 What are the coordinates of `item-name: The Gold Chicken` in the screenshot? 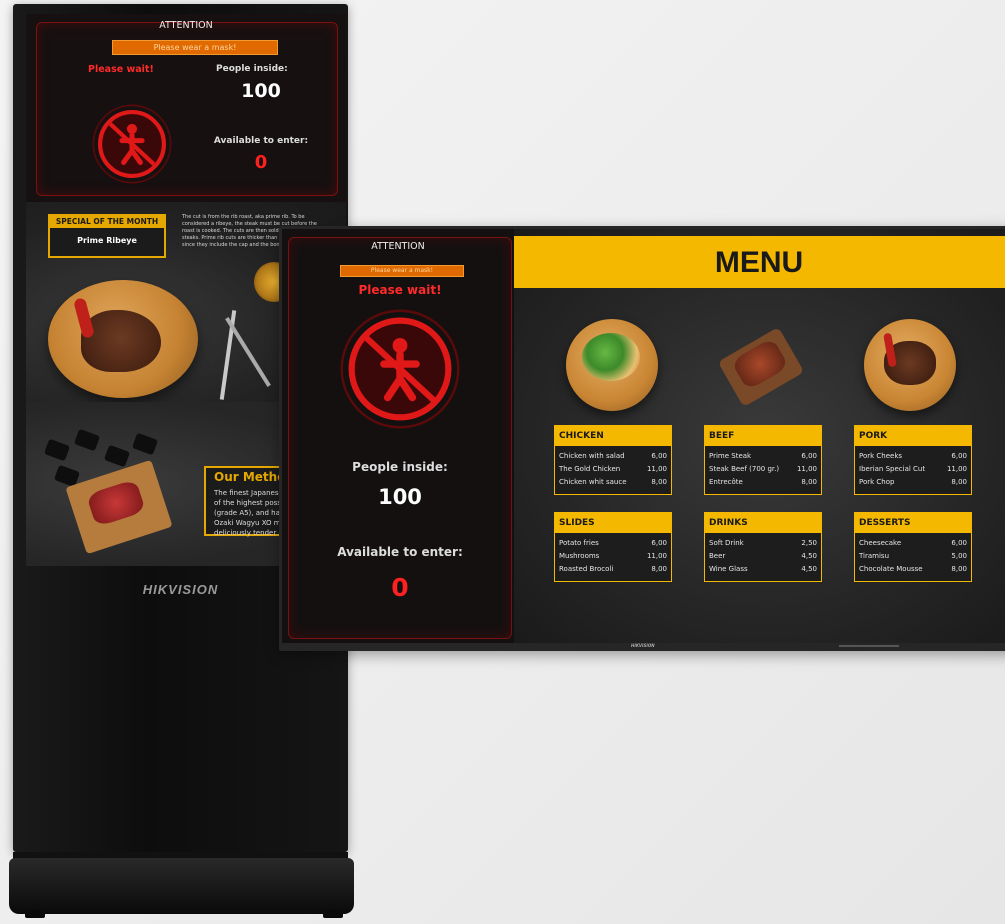 It's located at (590, 469).